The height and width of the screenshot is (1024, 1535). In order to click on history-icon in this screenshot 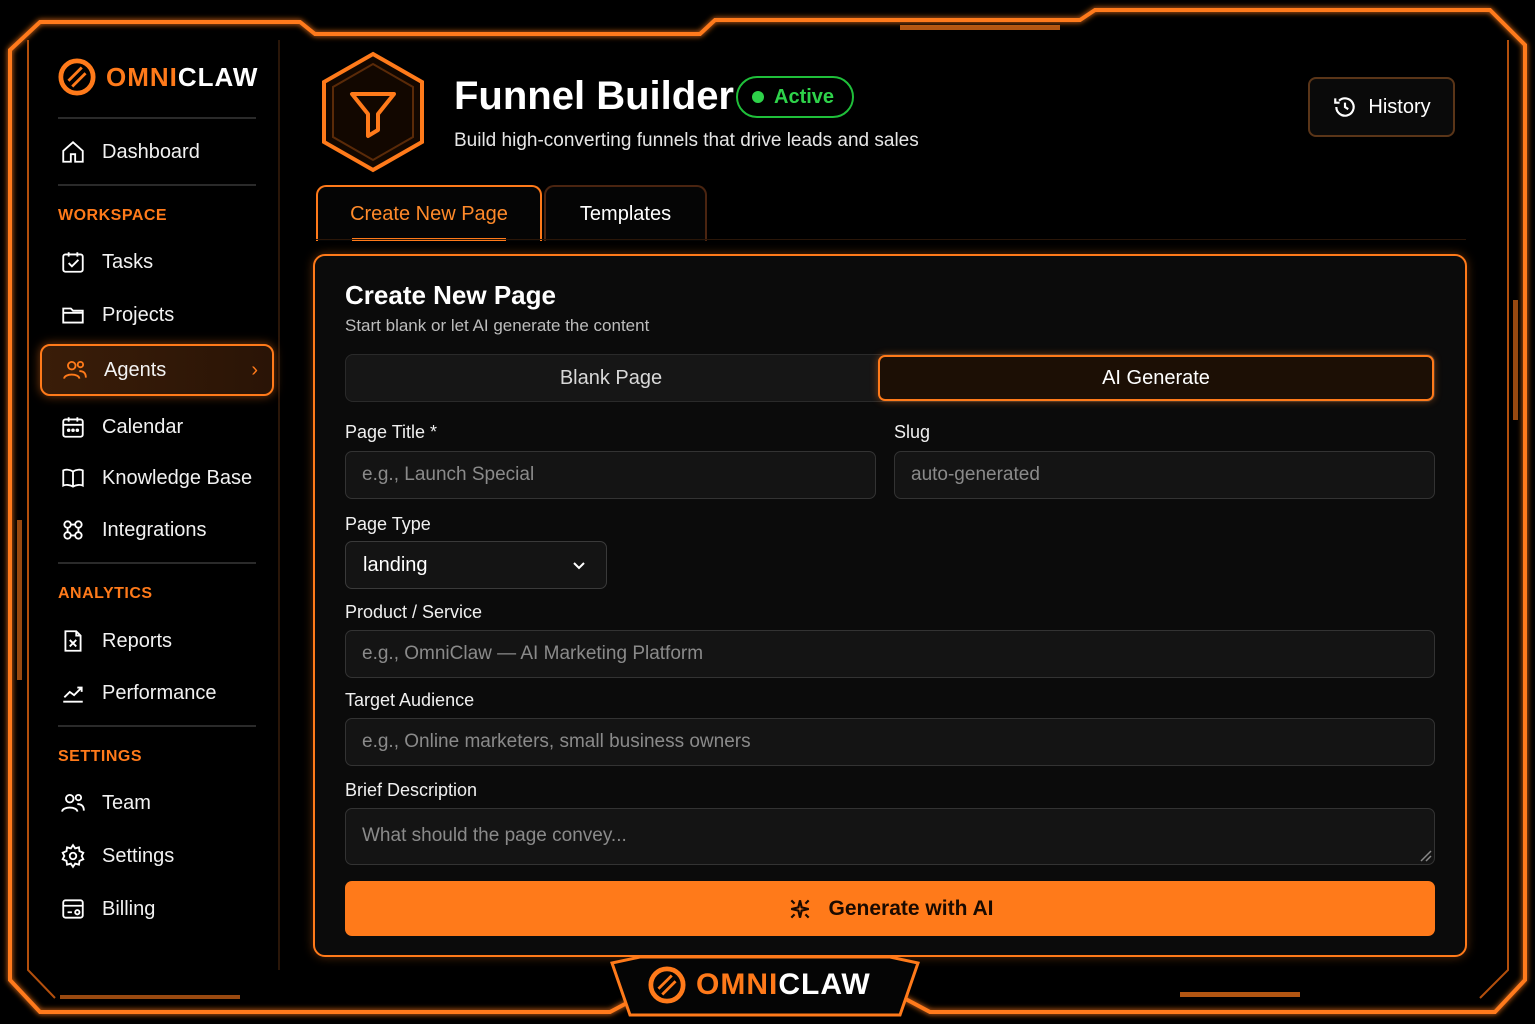, I will do `click(1345, 107)`.